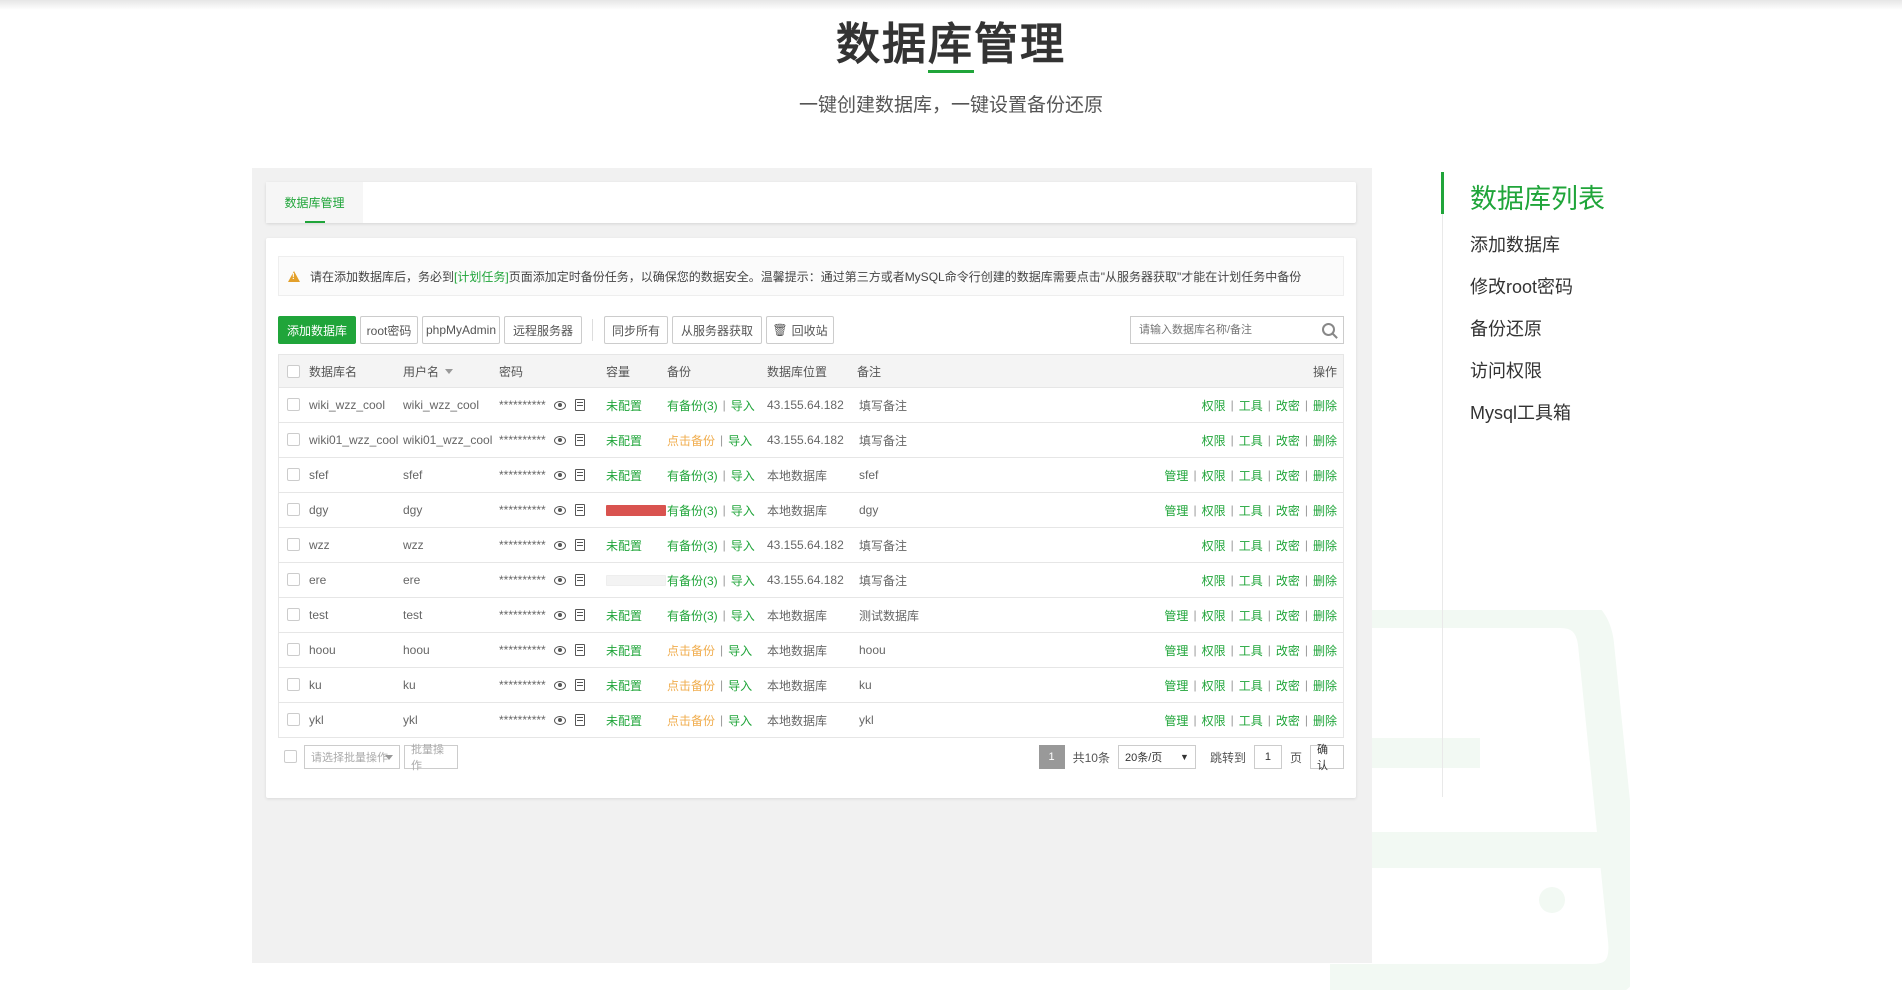 The image size is (1902, 990). I want to click on db-remark: ku, so click(865, 685).